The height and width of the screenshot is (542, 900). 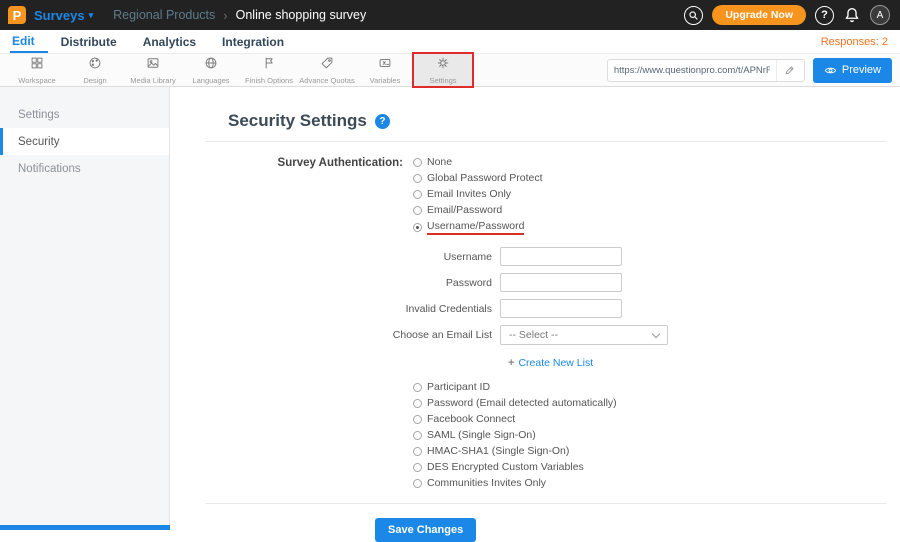 What do you see at coordinates (269, 65) in the screenshot?
I see `finish-options-icon` at bounding box center [269, 65].